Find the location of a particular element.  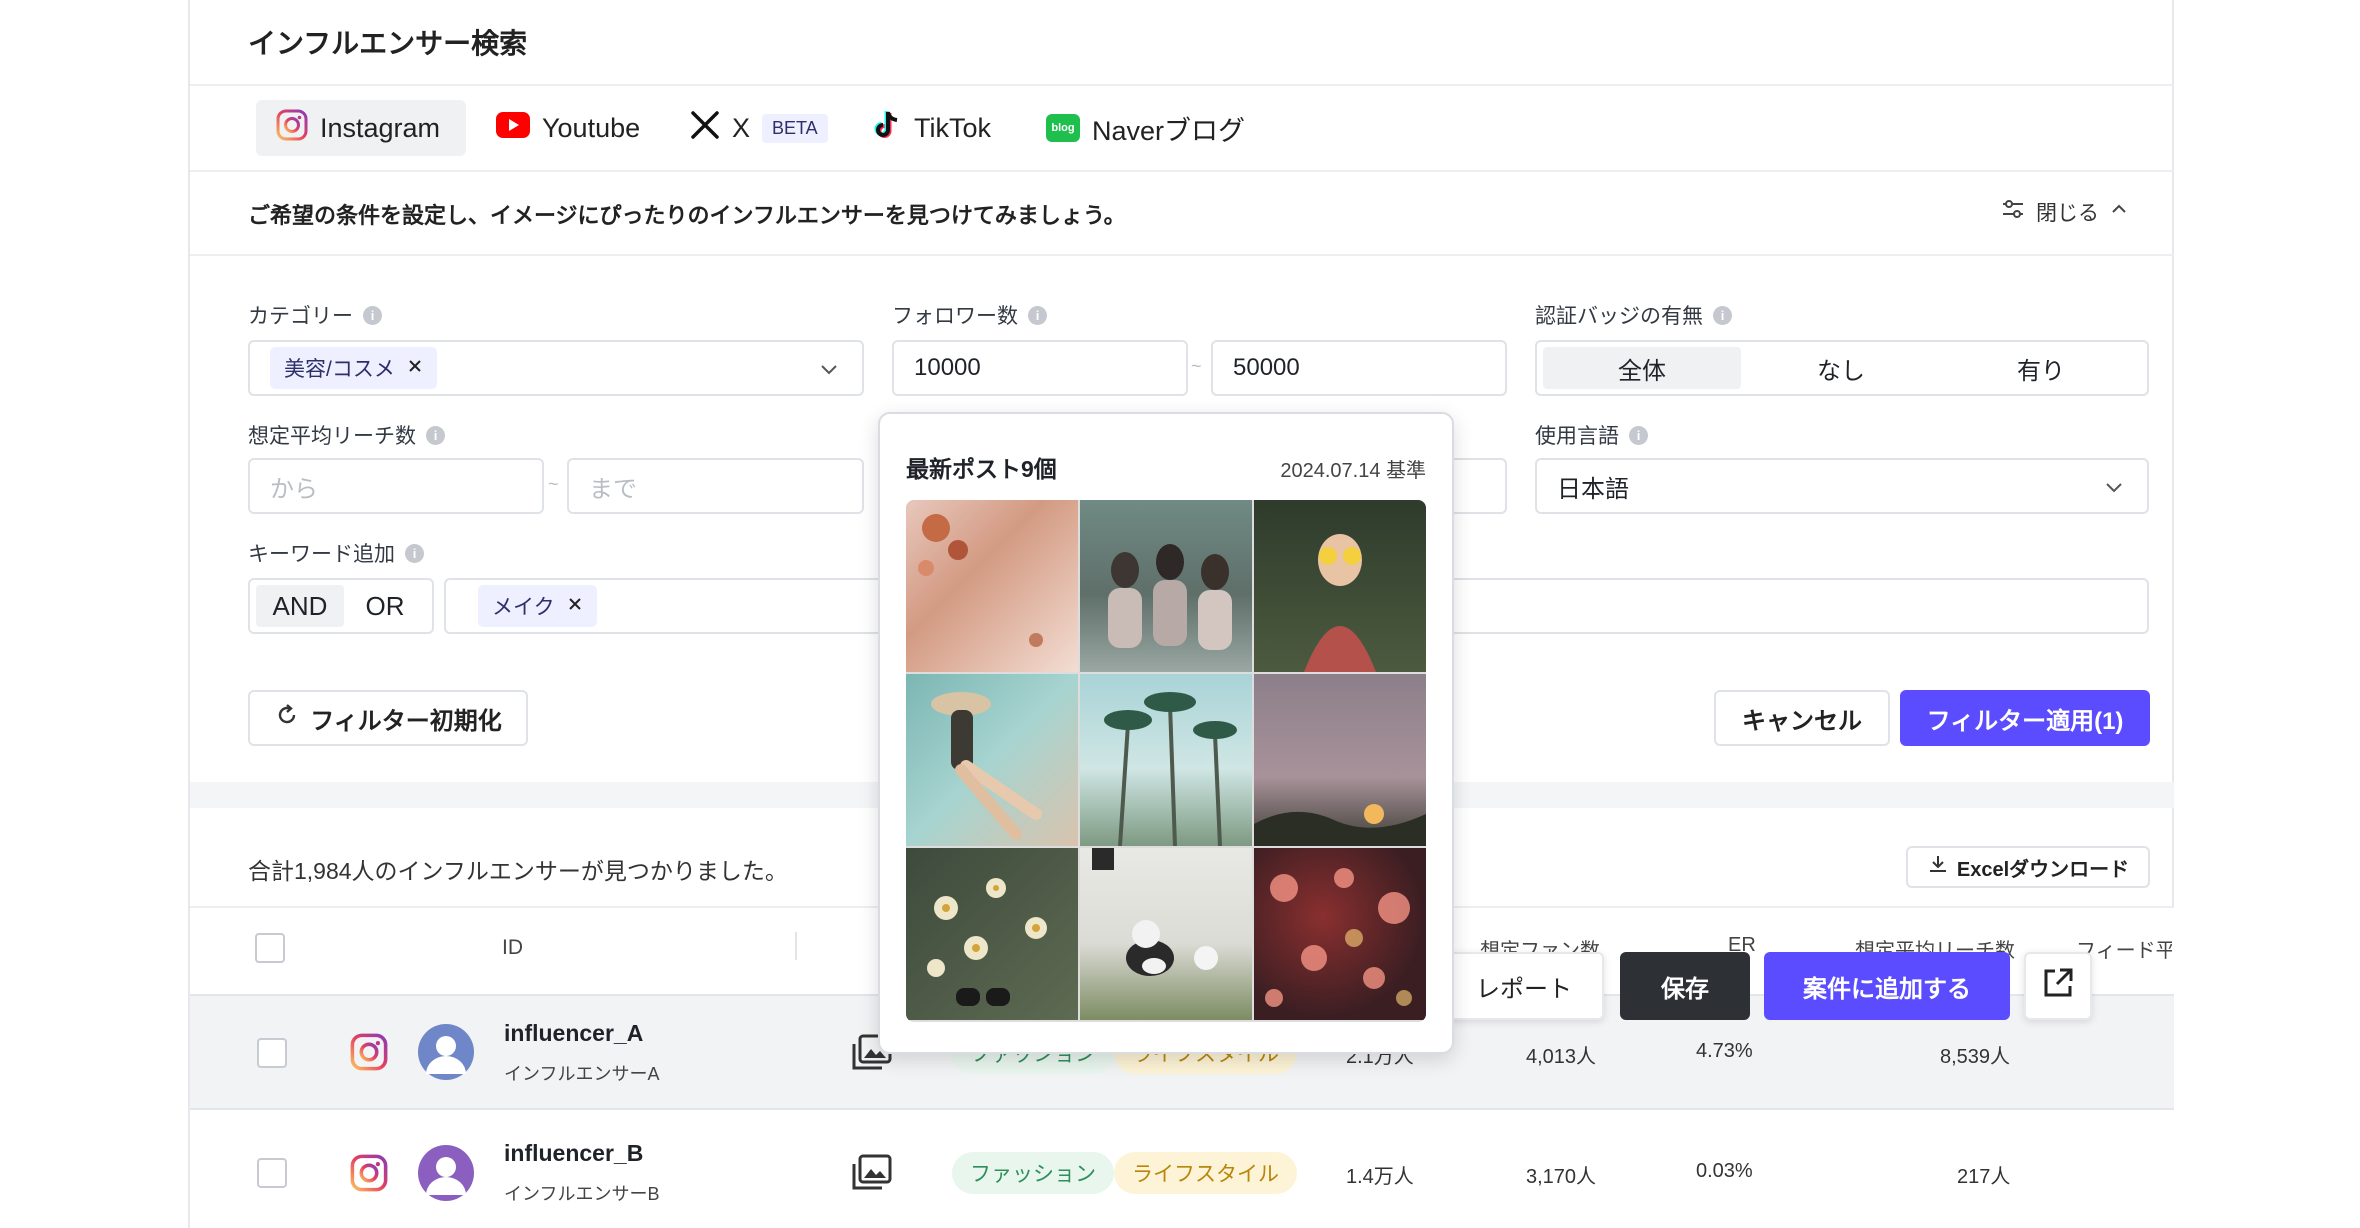

influencer-handle: influencer_B is located at coordinates (573, 1153).